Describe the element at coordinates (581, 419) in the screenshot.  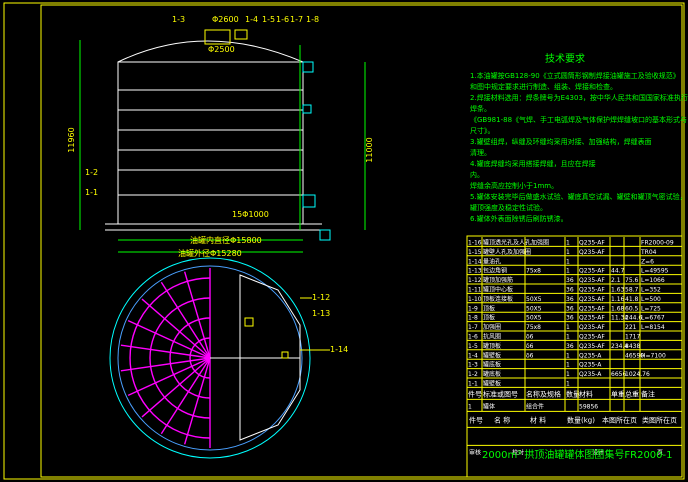
I see `bom-footer-cell: 数量(kg)` at that location.